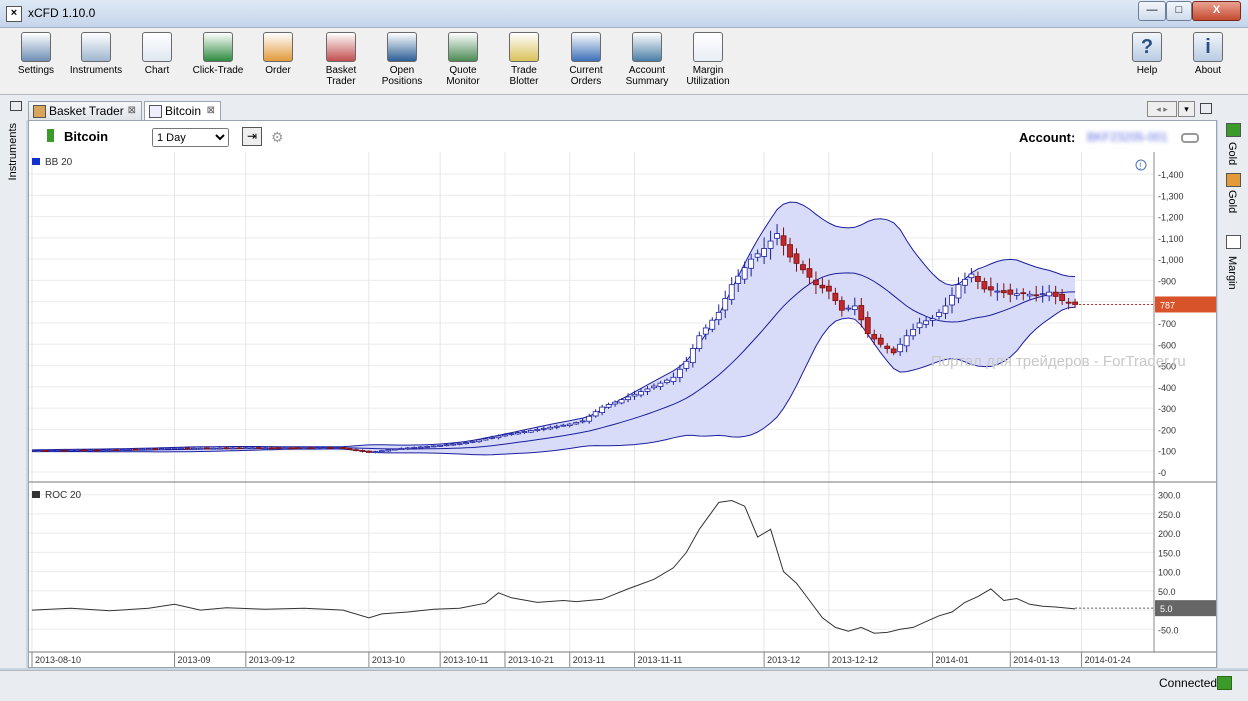 This screenshot has width=1248, height=701. Describe the element at coordinates (58, 660) in the screenshot. I see `time-tick-label: 2013-08-10` at that location.